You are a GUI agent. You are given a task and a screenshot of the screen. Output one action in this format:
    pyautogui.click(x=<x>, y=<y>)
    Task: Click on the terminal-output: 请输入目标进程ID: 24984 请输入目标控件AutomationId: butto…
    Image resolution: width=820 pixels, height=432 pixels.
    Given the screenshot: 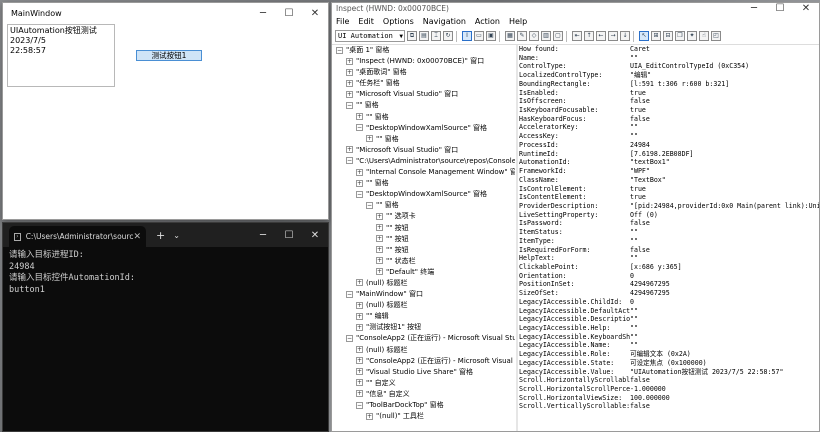 What is the action you would take?
    pyautogui.click(x=165, y=273)
    